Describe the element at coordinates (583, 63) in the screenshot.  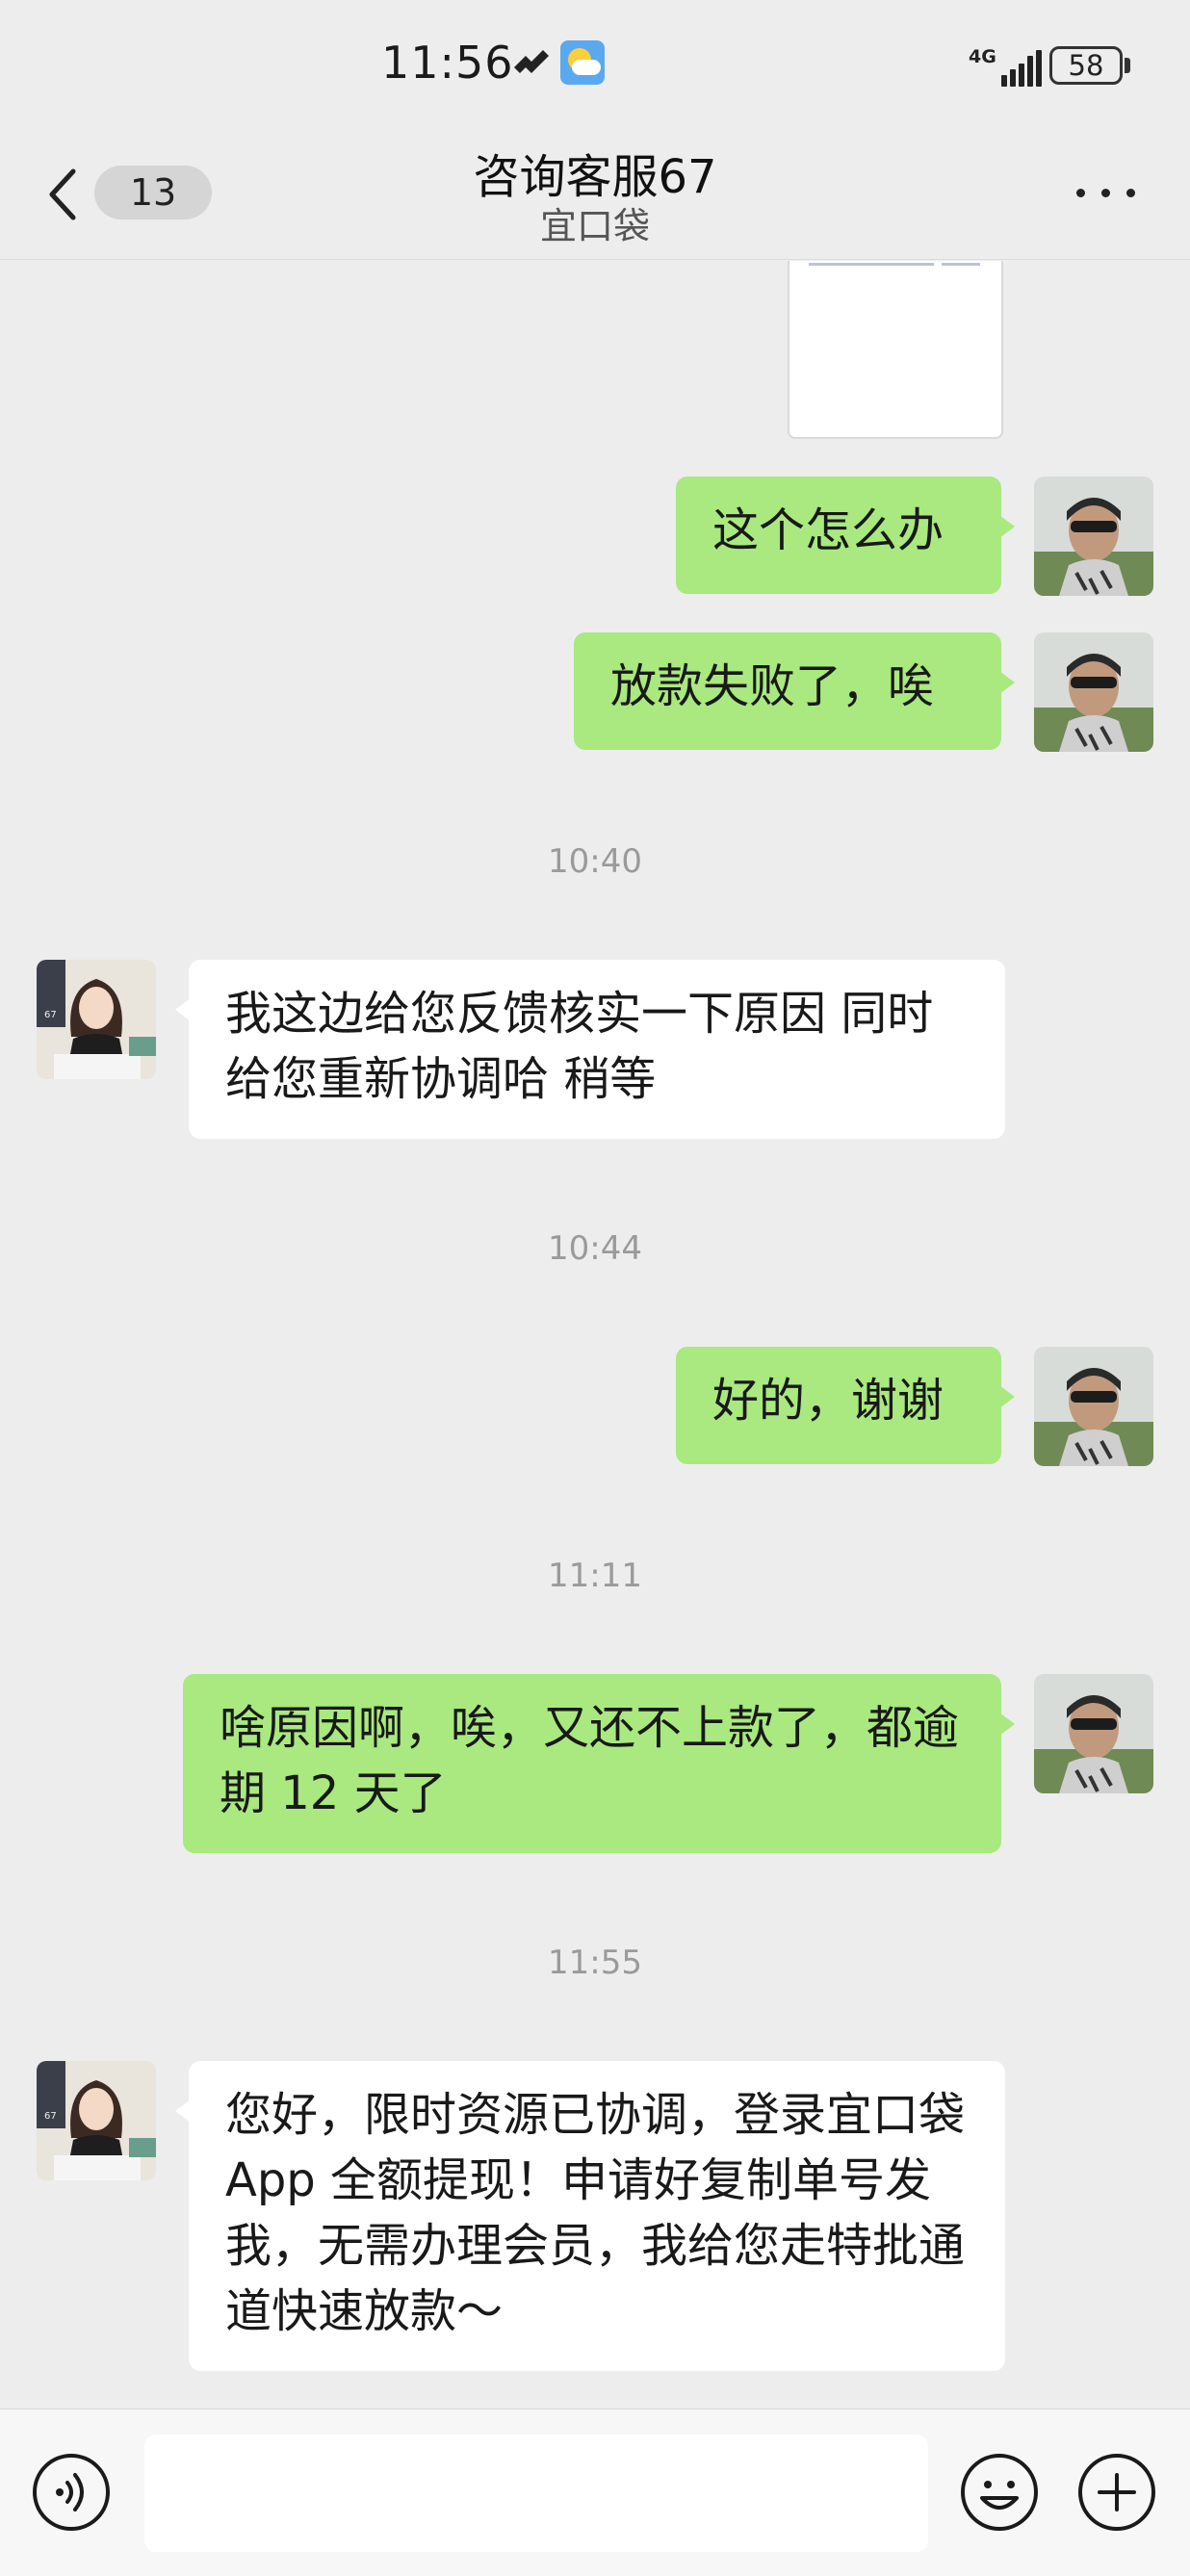
I see `weather-icon` at that location.